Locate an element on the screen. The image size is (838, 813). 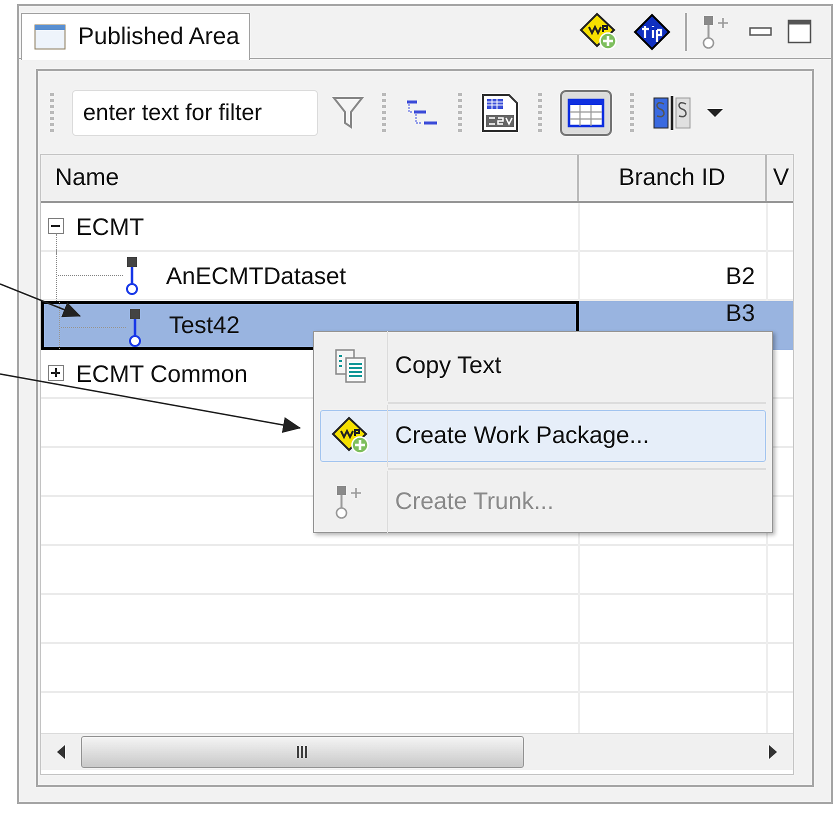
filter-field: enter text for filter is located at coordinates (195, 113).